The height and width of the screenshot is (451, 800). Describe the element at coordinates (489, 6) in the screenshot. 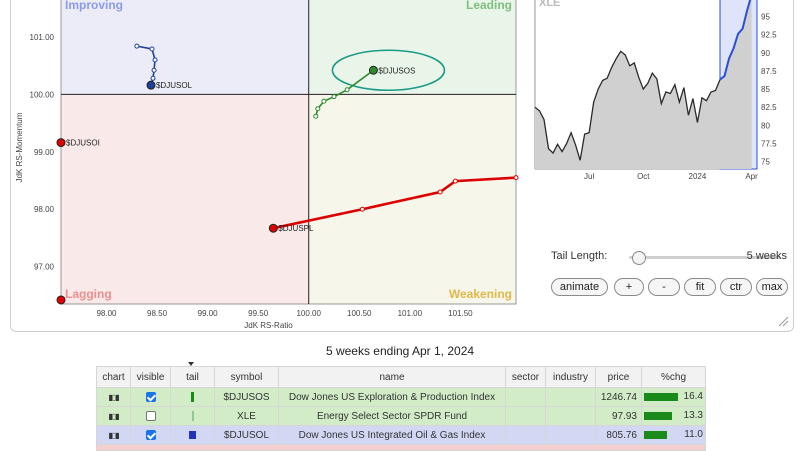

I see `quadrant-label-leading: Leading` at that location.